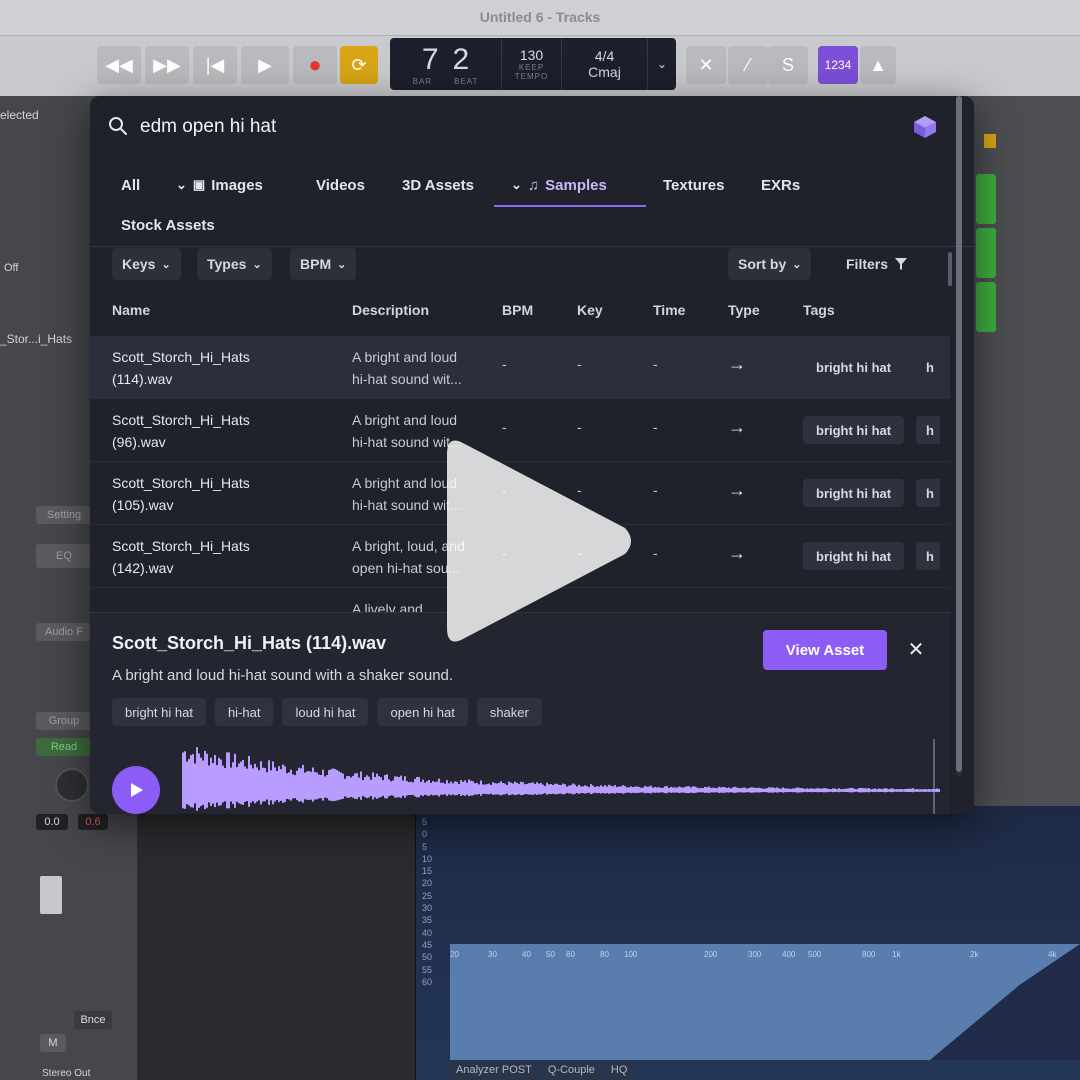 This screenshot has height=1080, width=1080. What do you see at coordinates (916, 649) in the screenshot?
I see `close-icon: ✕` at bounding box center [916, 649].